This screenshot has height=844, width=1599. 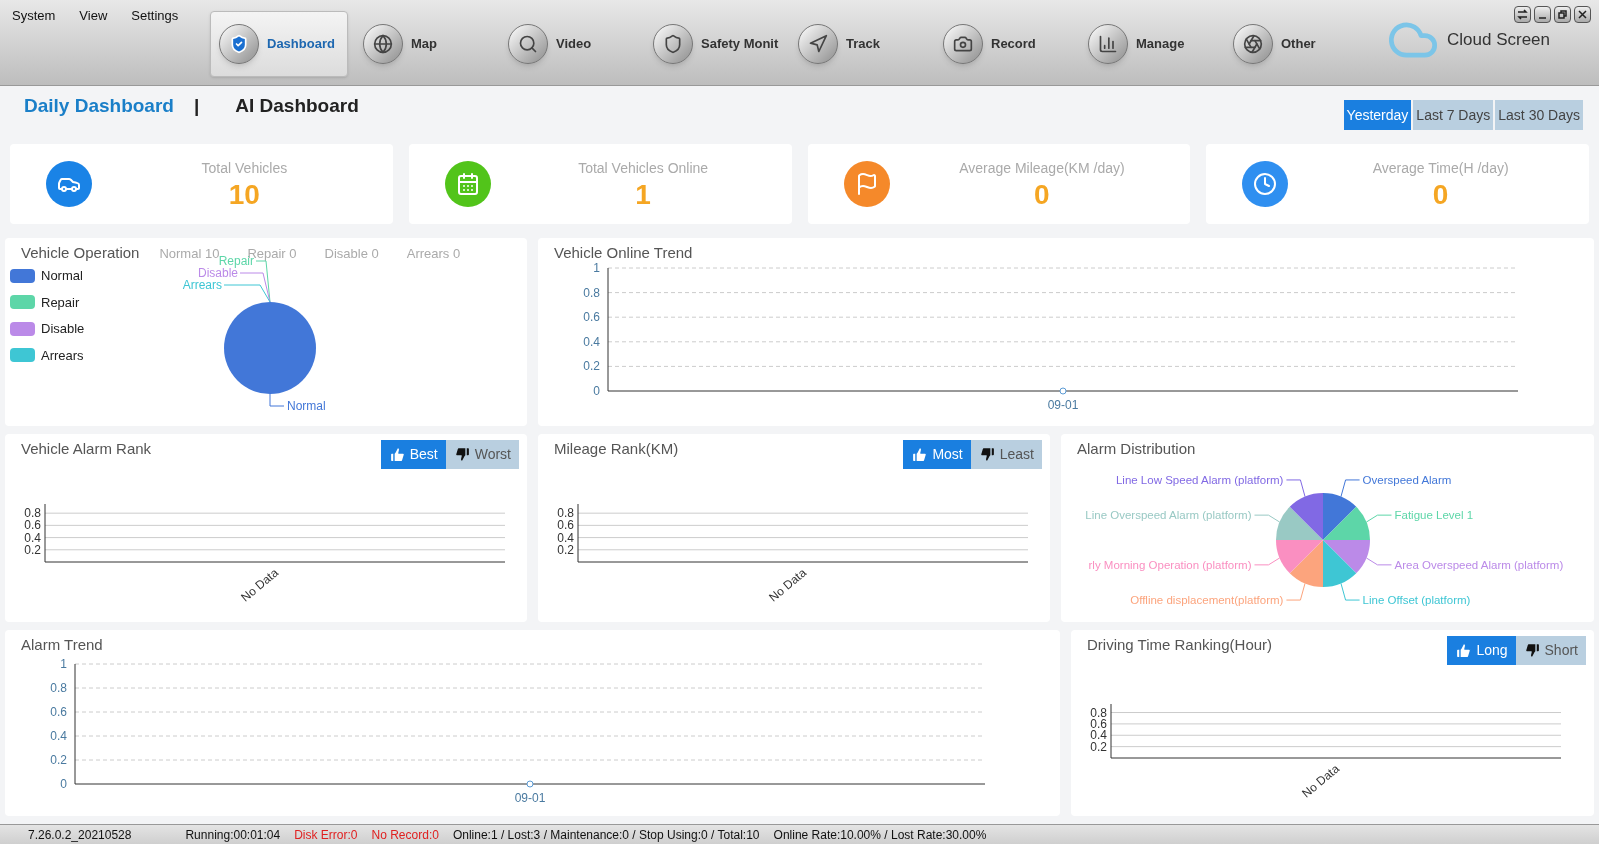 What do you see at coordinates (1522, 14) in the screenshot?
I see `swap-icon` at bounding box center [1522, 14].